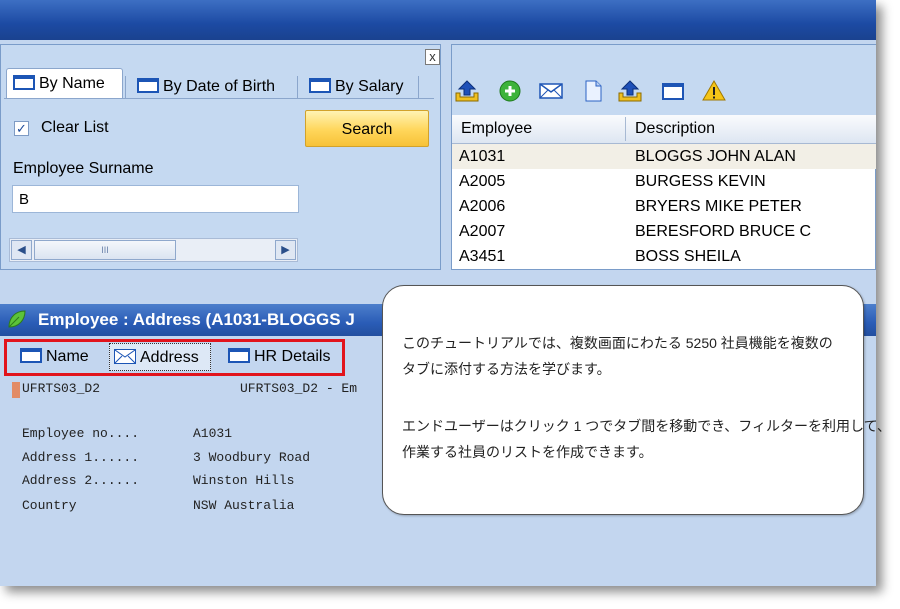 The height and width of the screenshot is (609, 900). Describe the element at coordinates (675, 129) in the screenshot. I see `column-header-description: Description` at that location.